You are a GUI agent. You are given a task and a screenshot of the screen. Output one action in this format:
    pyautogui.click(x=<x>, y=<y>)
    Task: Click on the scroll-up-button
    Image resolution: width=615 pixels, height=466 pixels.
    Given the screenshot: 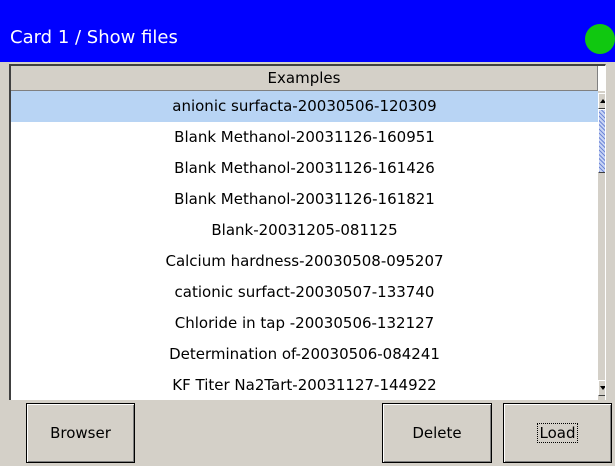 What is the action you would take?
    pyautogui.click(x=601, y=101)
    